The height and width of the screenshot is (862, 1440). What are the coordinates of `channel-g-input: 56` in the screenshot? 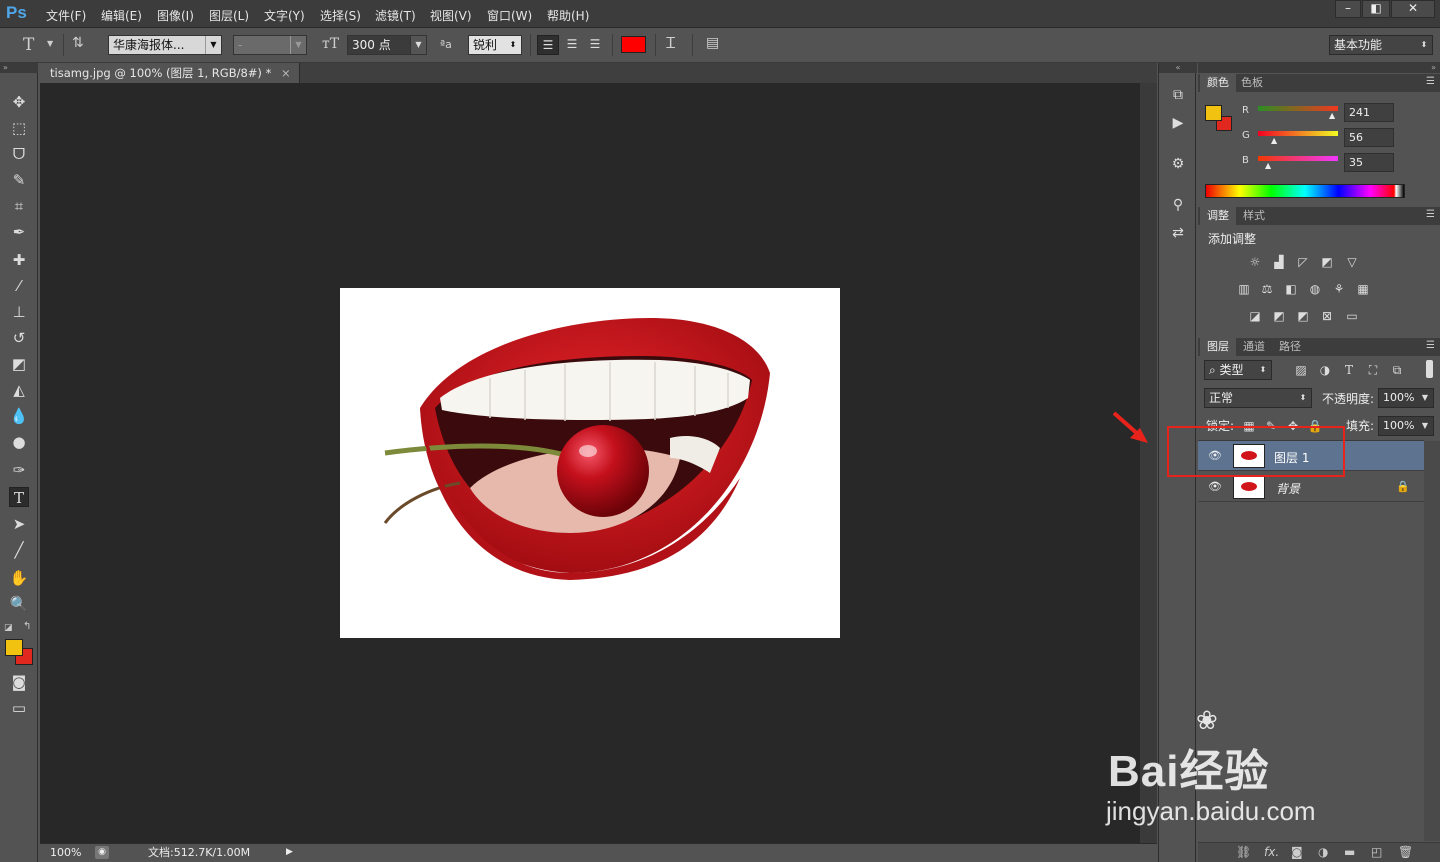 It's located at (1369, 137).